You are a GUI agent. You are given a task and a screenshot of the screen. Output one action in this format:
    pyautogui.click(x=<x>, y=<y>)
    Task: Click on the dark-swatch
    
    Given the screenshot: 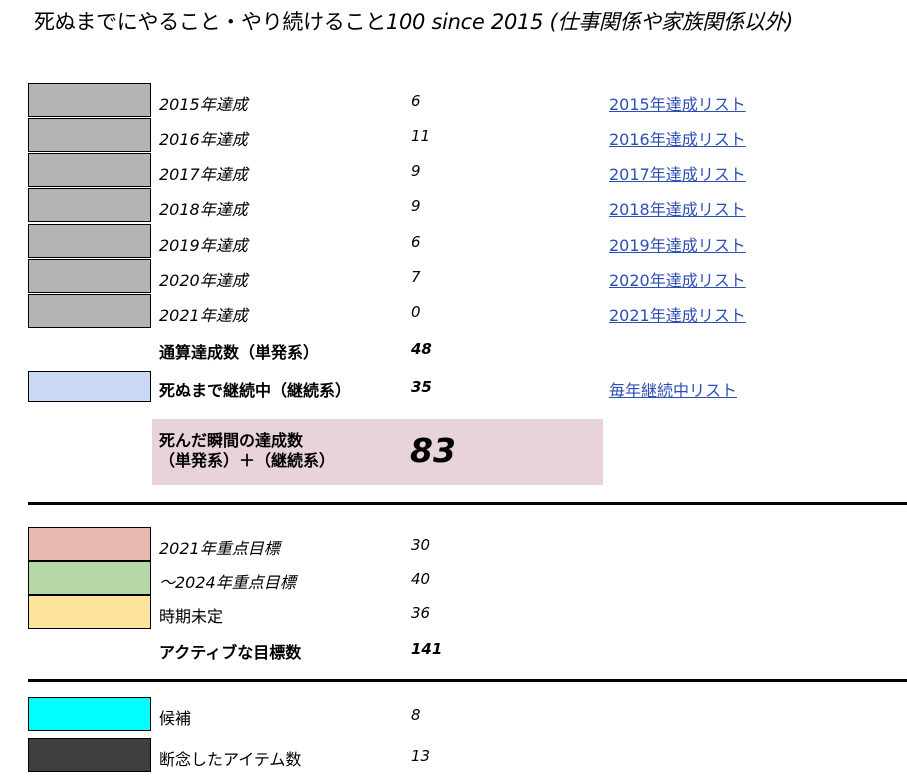 What is the action you would take?
    pyautogui.click(x=89, y=755)
    